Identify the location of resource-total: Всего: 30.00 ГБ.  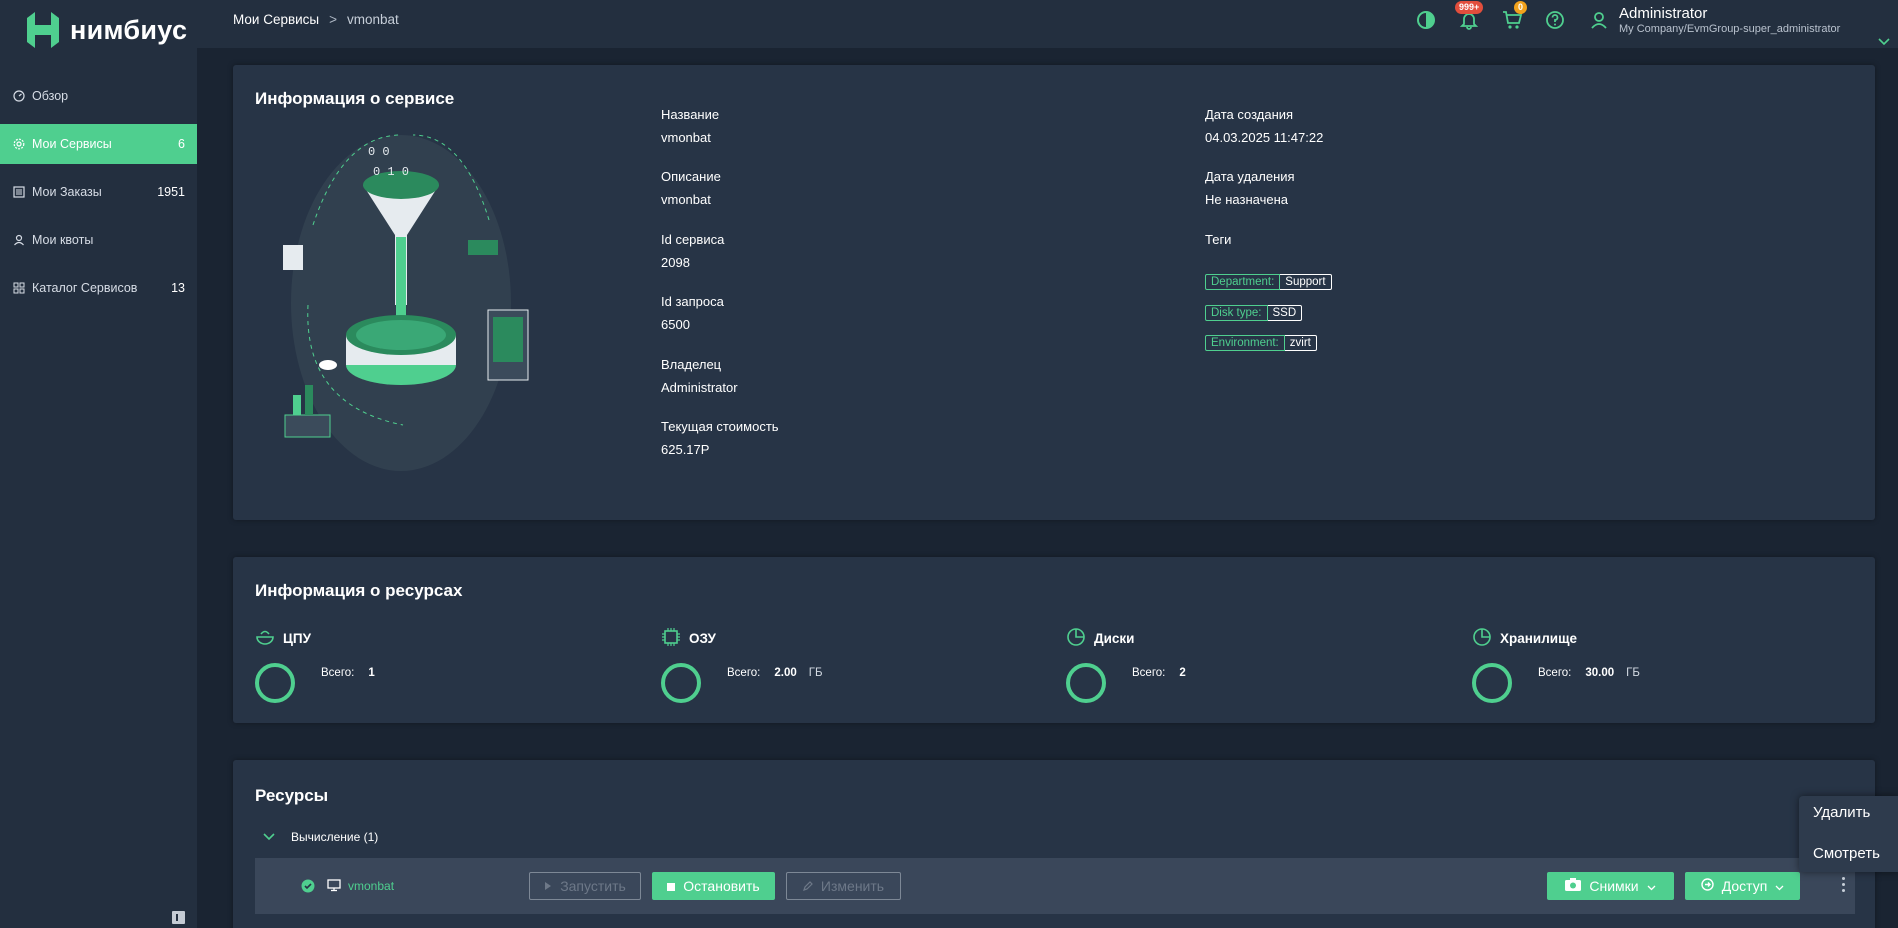
(1589, 673).